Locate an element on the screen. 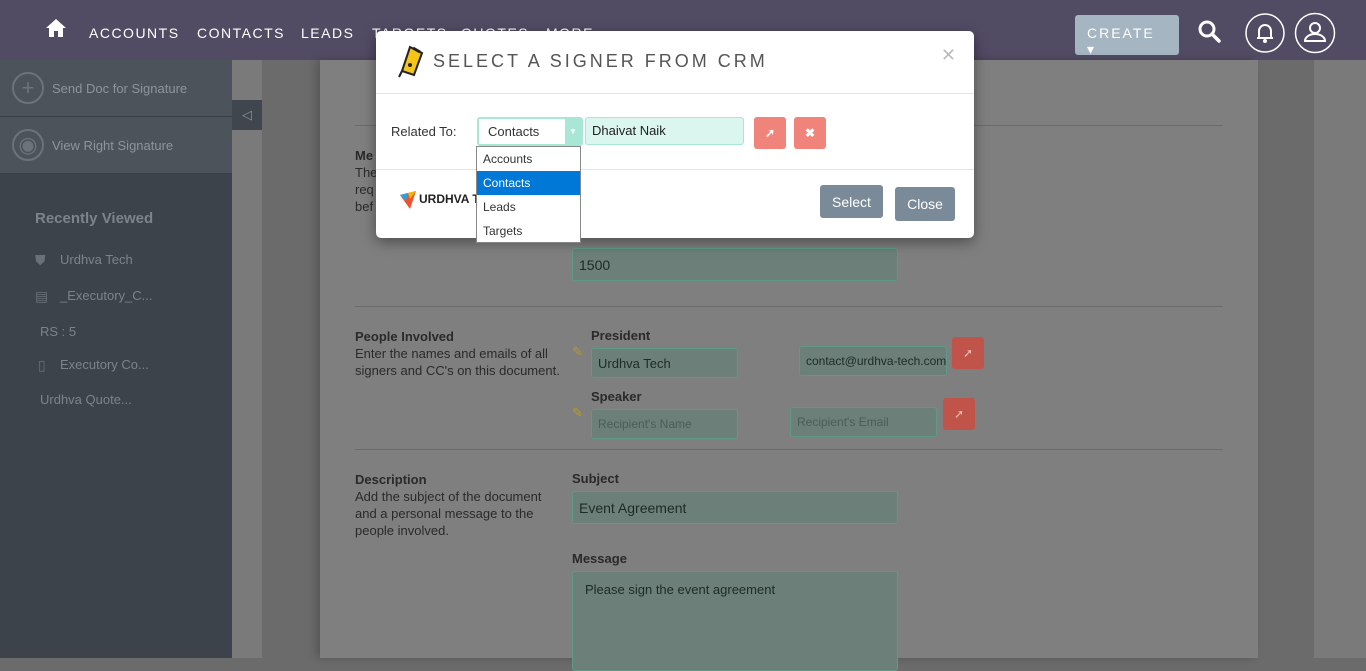  document-icon: ▯ is located at coordinates (42, 365).